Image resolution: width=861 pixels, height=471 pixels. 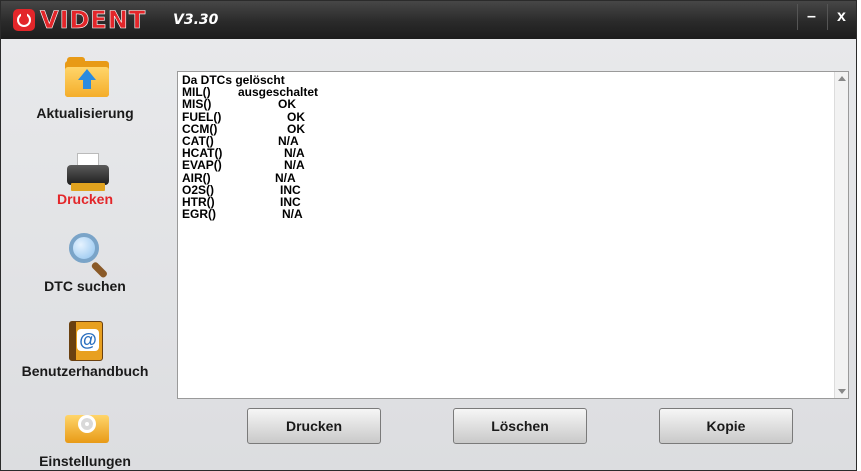 What do you see at coordinates (88, 173) in the screenshot?
I see `printer-icon` at bounding box center [88, 173].